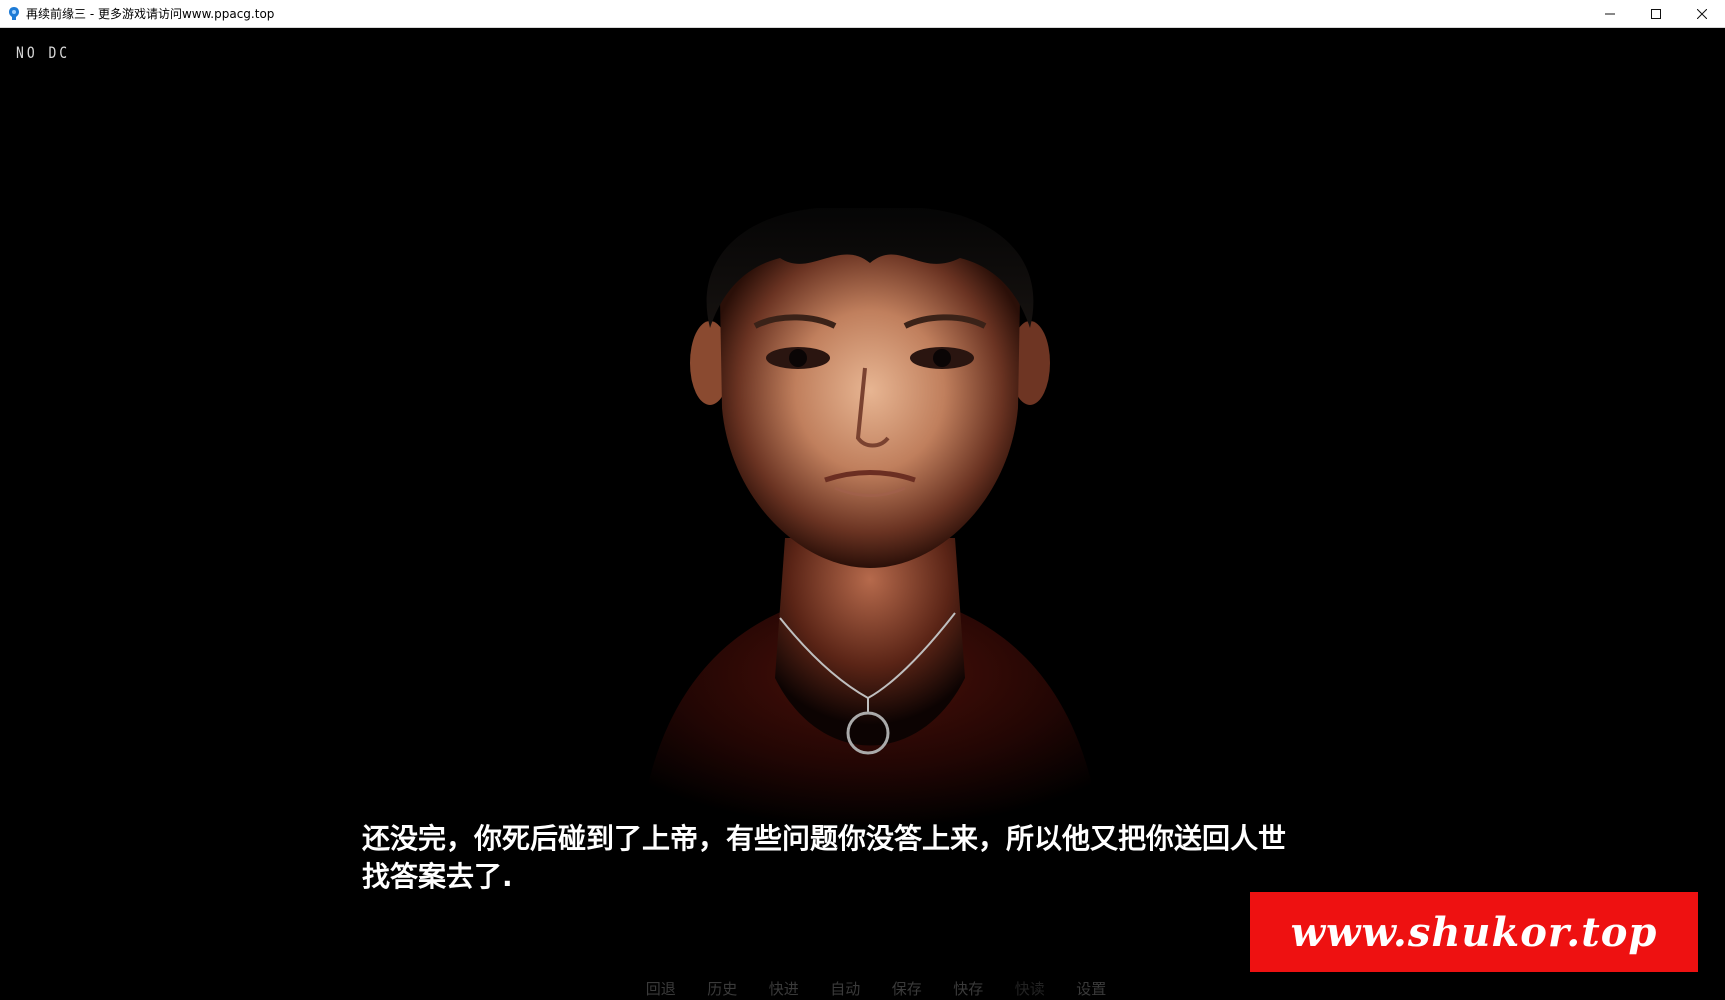 The image size is (1725, 1000). What do you see at coordinates (784, 988) in the screenshot?
I see `quick-menu-skip: 快进` at bounding box center [784, 988].